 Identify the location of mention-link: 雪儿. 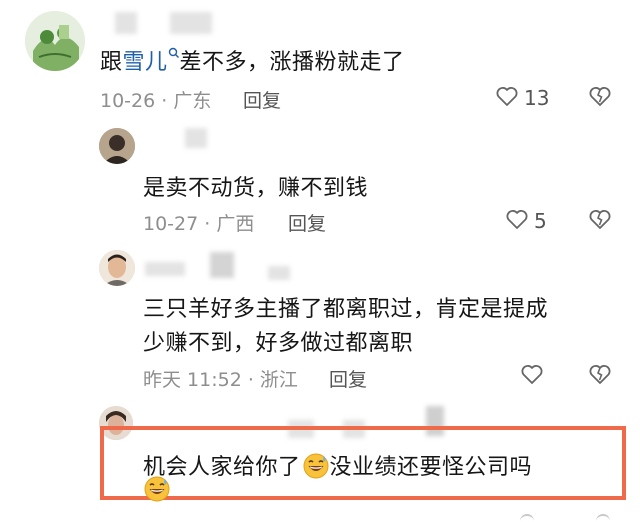
(145, 62).